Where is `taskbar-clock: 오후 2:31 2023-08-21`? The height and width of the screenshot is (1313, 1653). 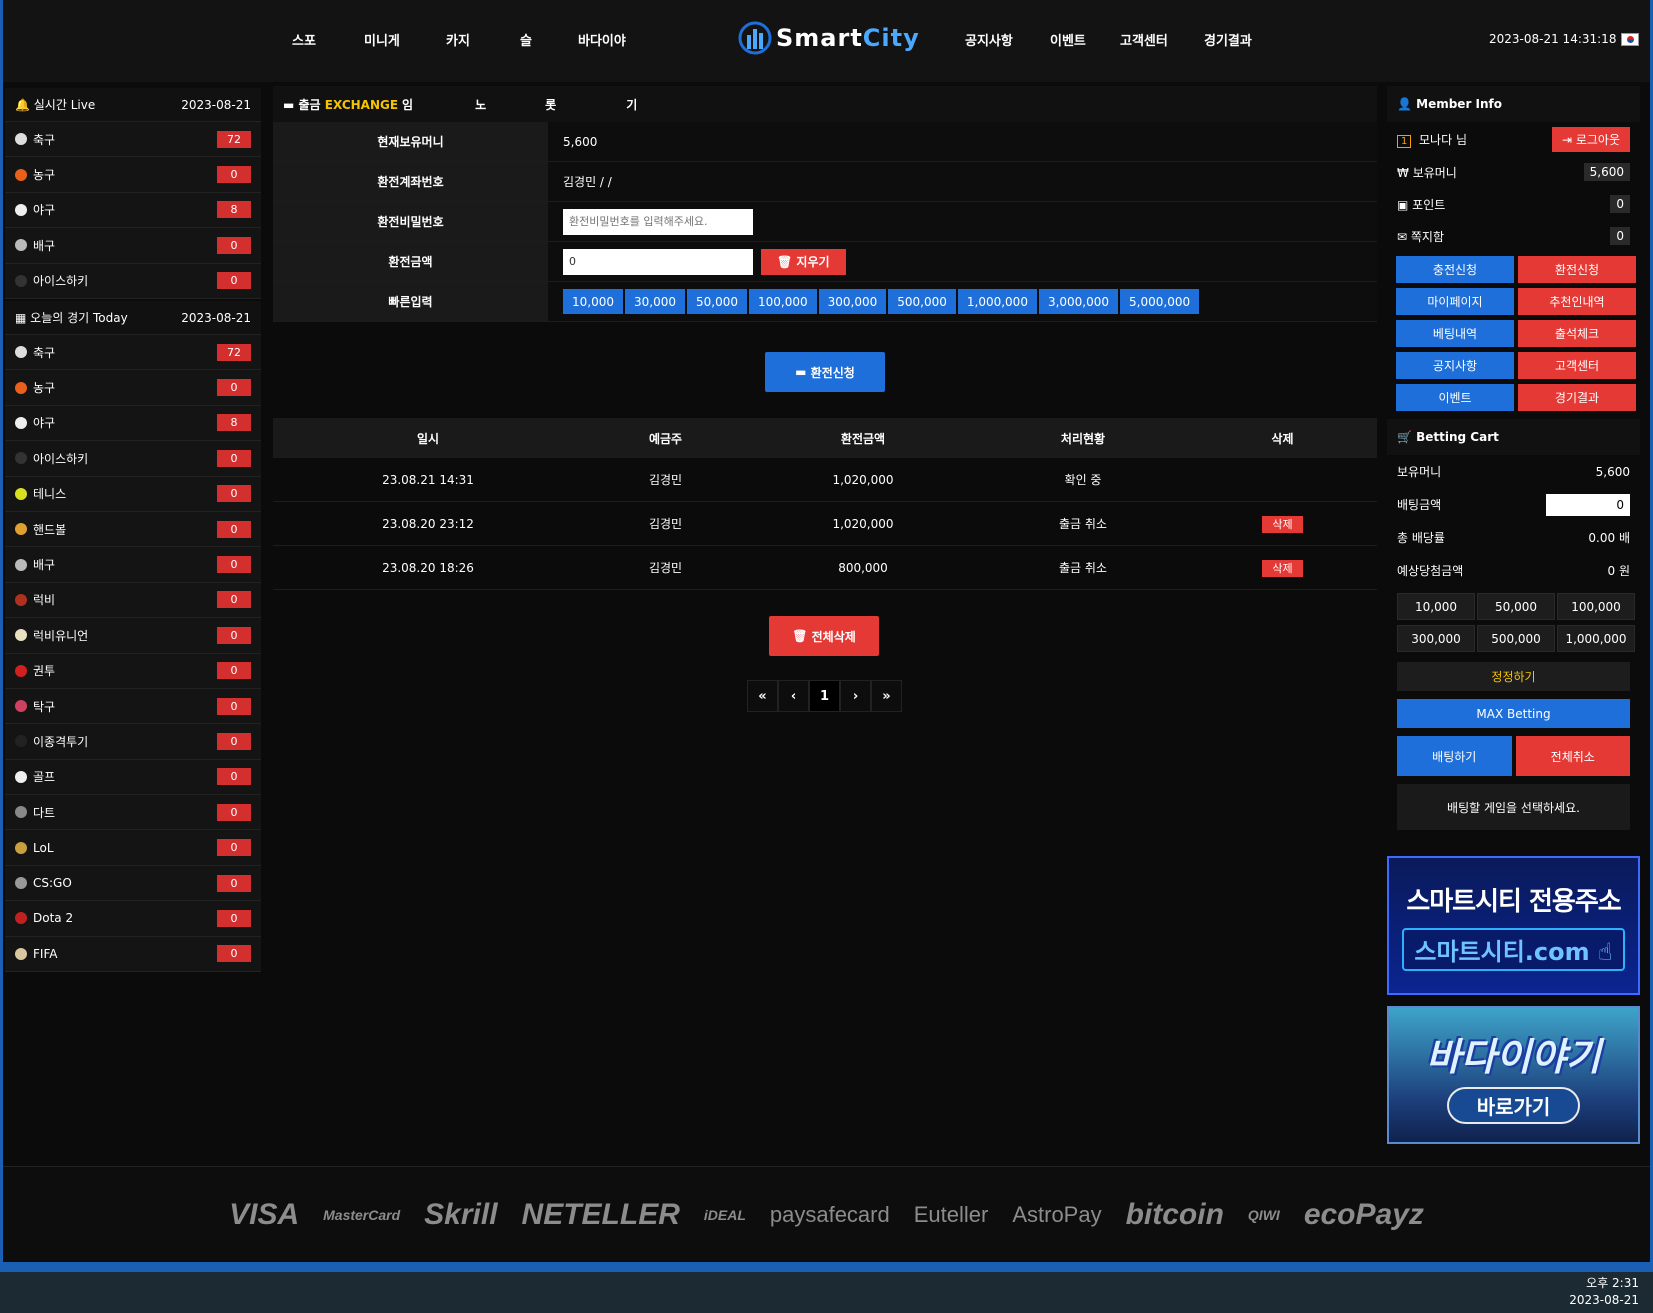
taskbar-clock: 오후 2:31 2023-08-21 is located at coordinates (1604, 1292).